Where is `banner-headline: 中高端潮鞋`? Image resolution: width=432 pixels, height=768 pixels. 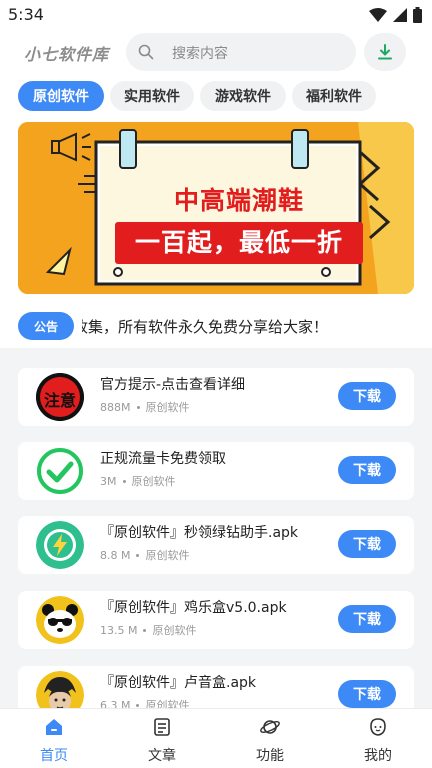 banner-headline: 中高端潮鞋 is located at coordinates (238, 200).